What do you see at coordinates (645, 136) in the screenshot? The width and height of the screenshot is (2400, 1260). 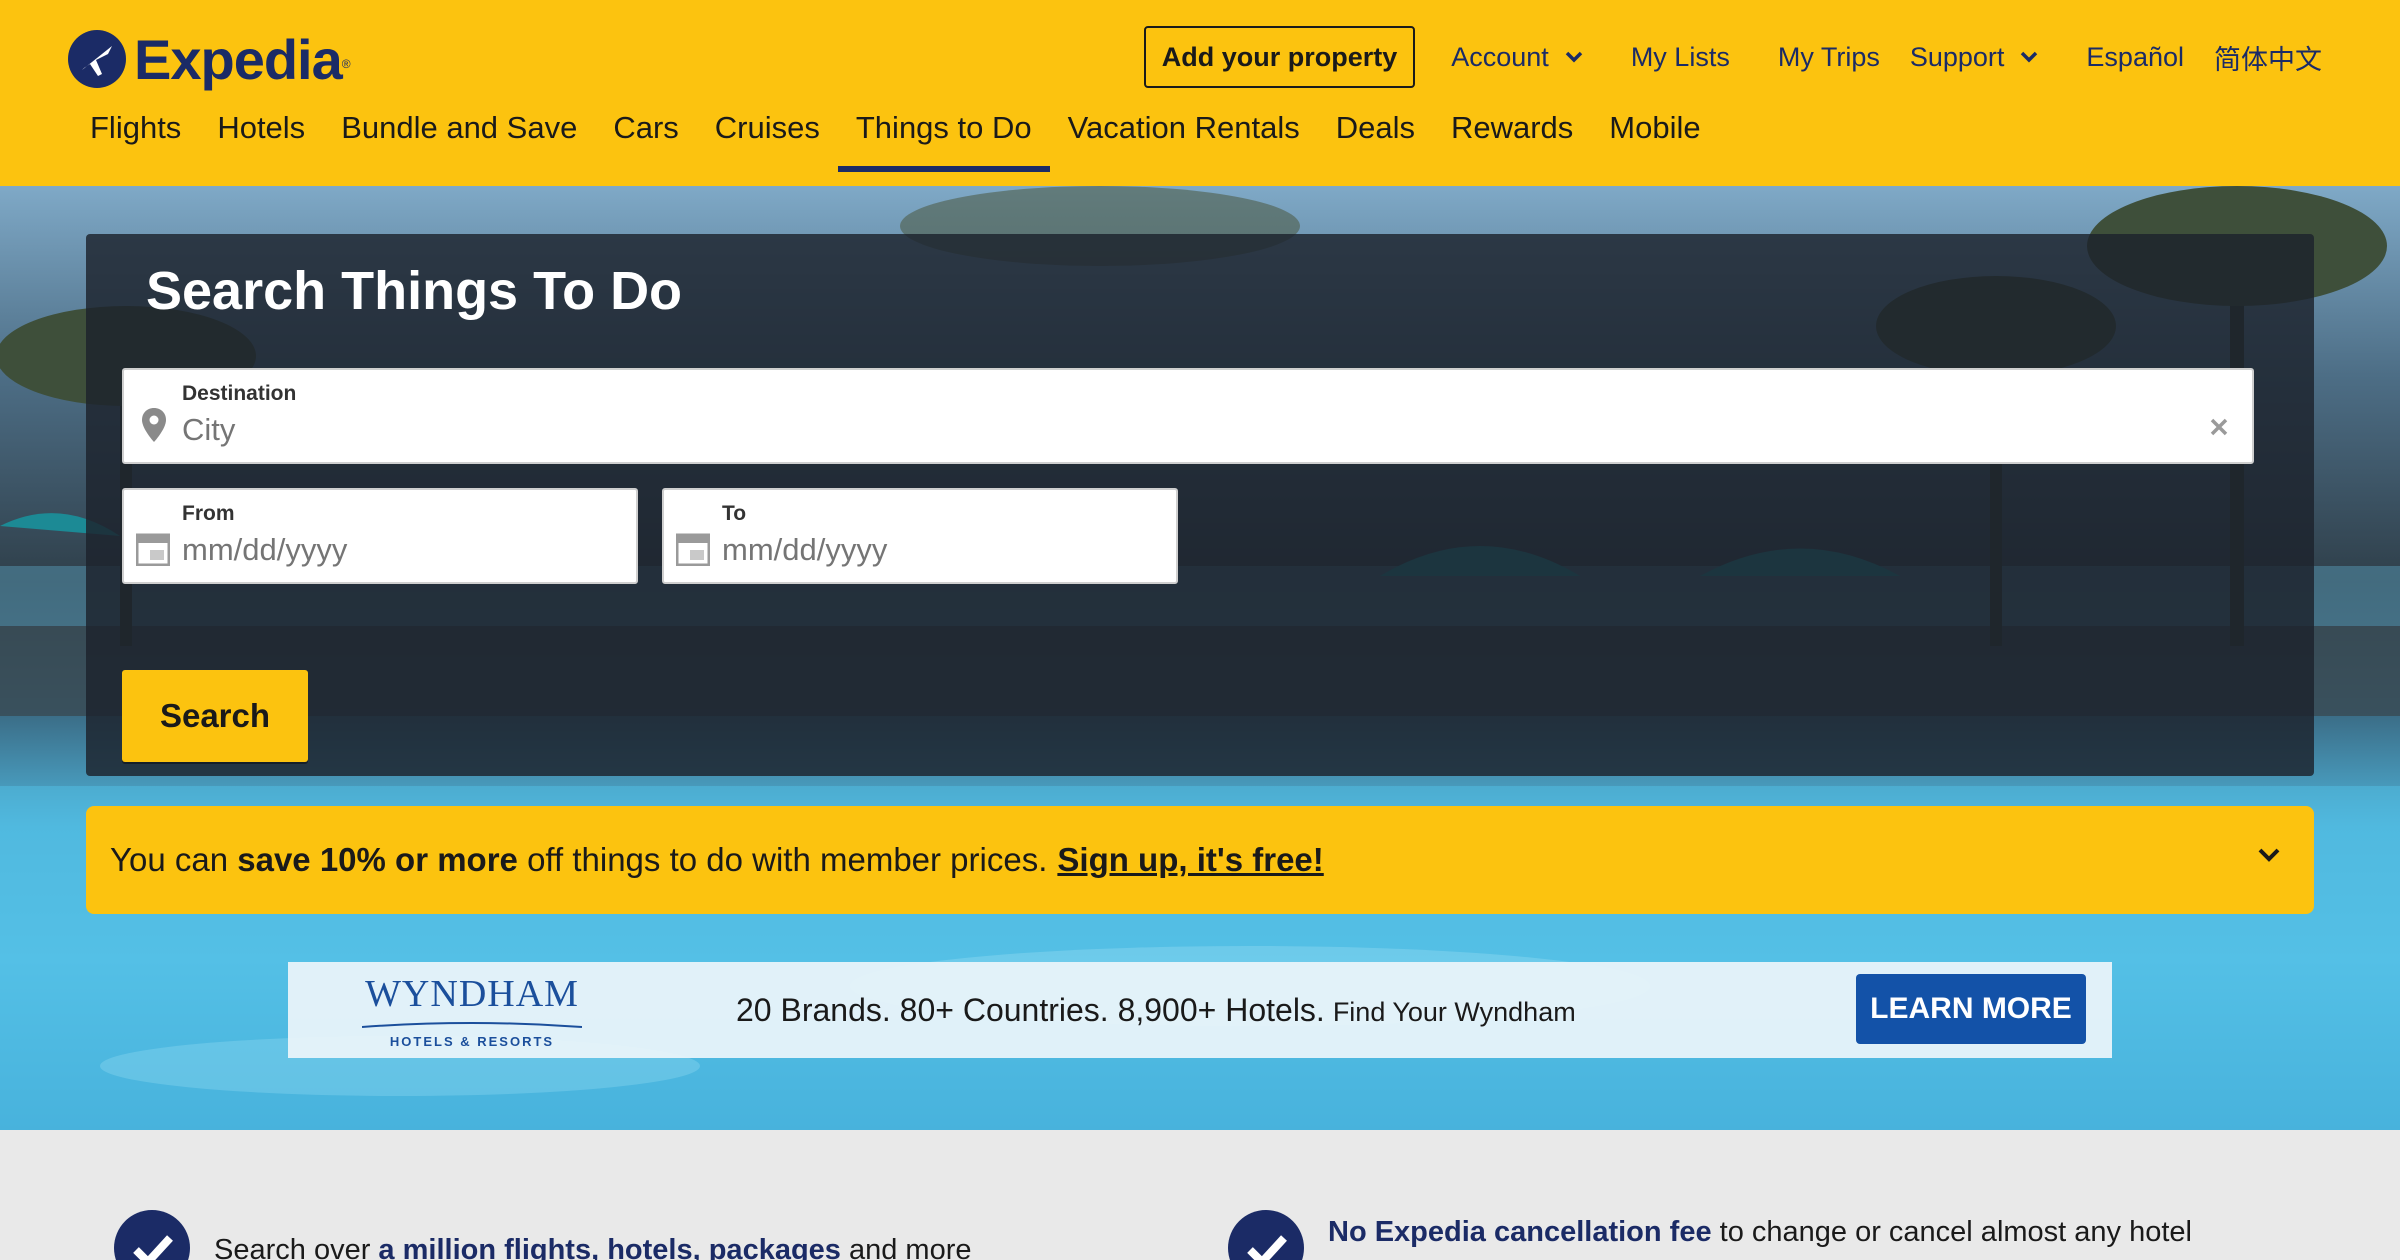 I see `tab-cars: Cars` at bounding box center [645, 136].